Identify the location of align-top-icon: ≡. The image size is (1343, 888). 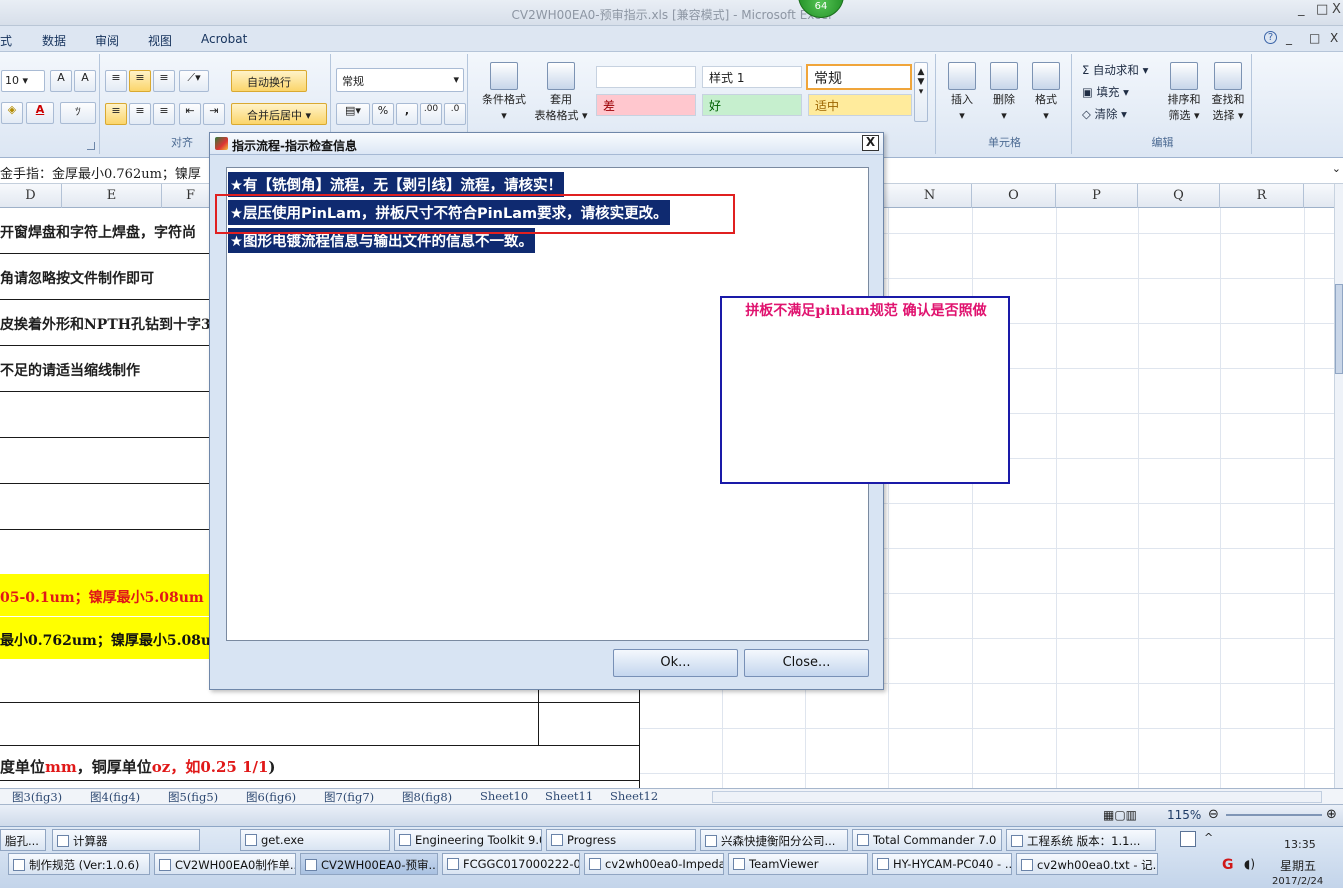
(116, 81).